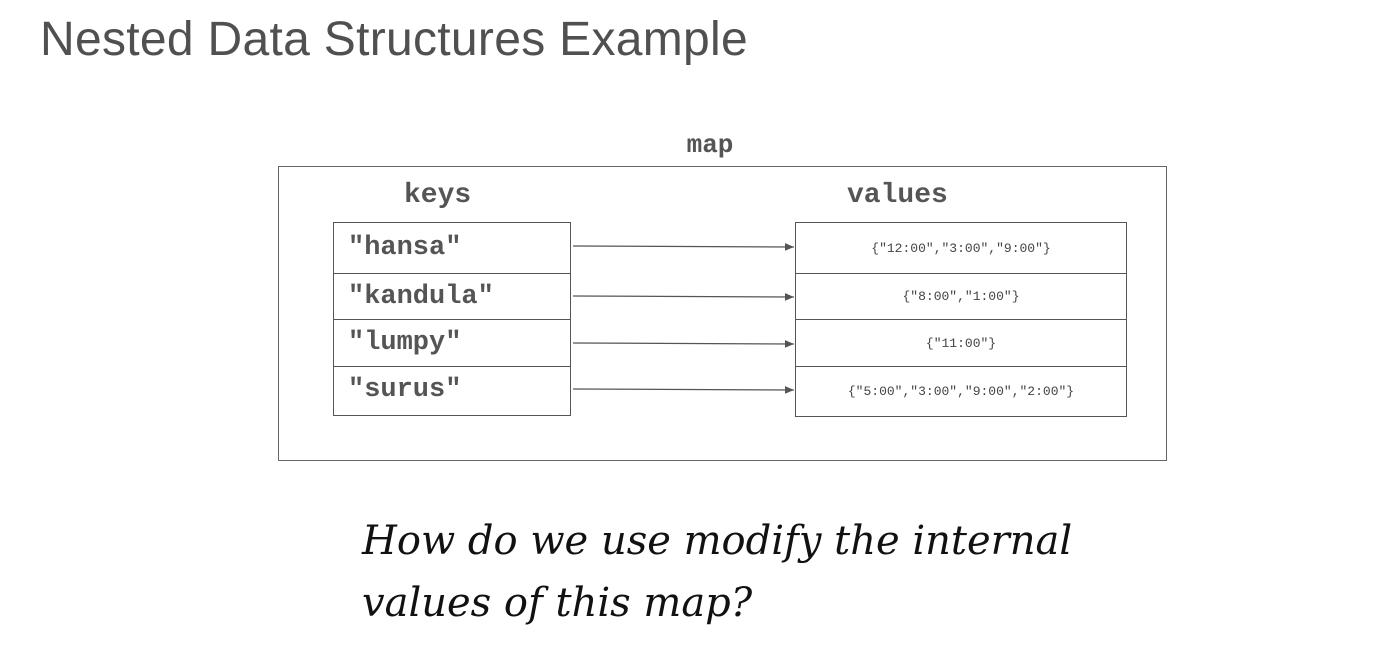 The height and width of the screenshot is (660, 1382). I want to click on question-line-1: How do we use modify the internal, so click(717, 541).